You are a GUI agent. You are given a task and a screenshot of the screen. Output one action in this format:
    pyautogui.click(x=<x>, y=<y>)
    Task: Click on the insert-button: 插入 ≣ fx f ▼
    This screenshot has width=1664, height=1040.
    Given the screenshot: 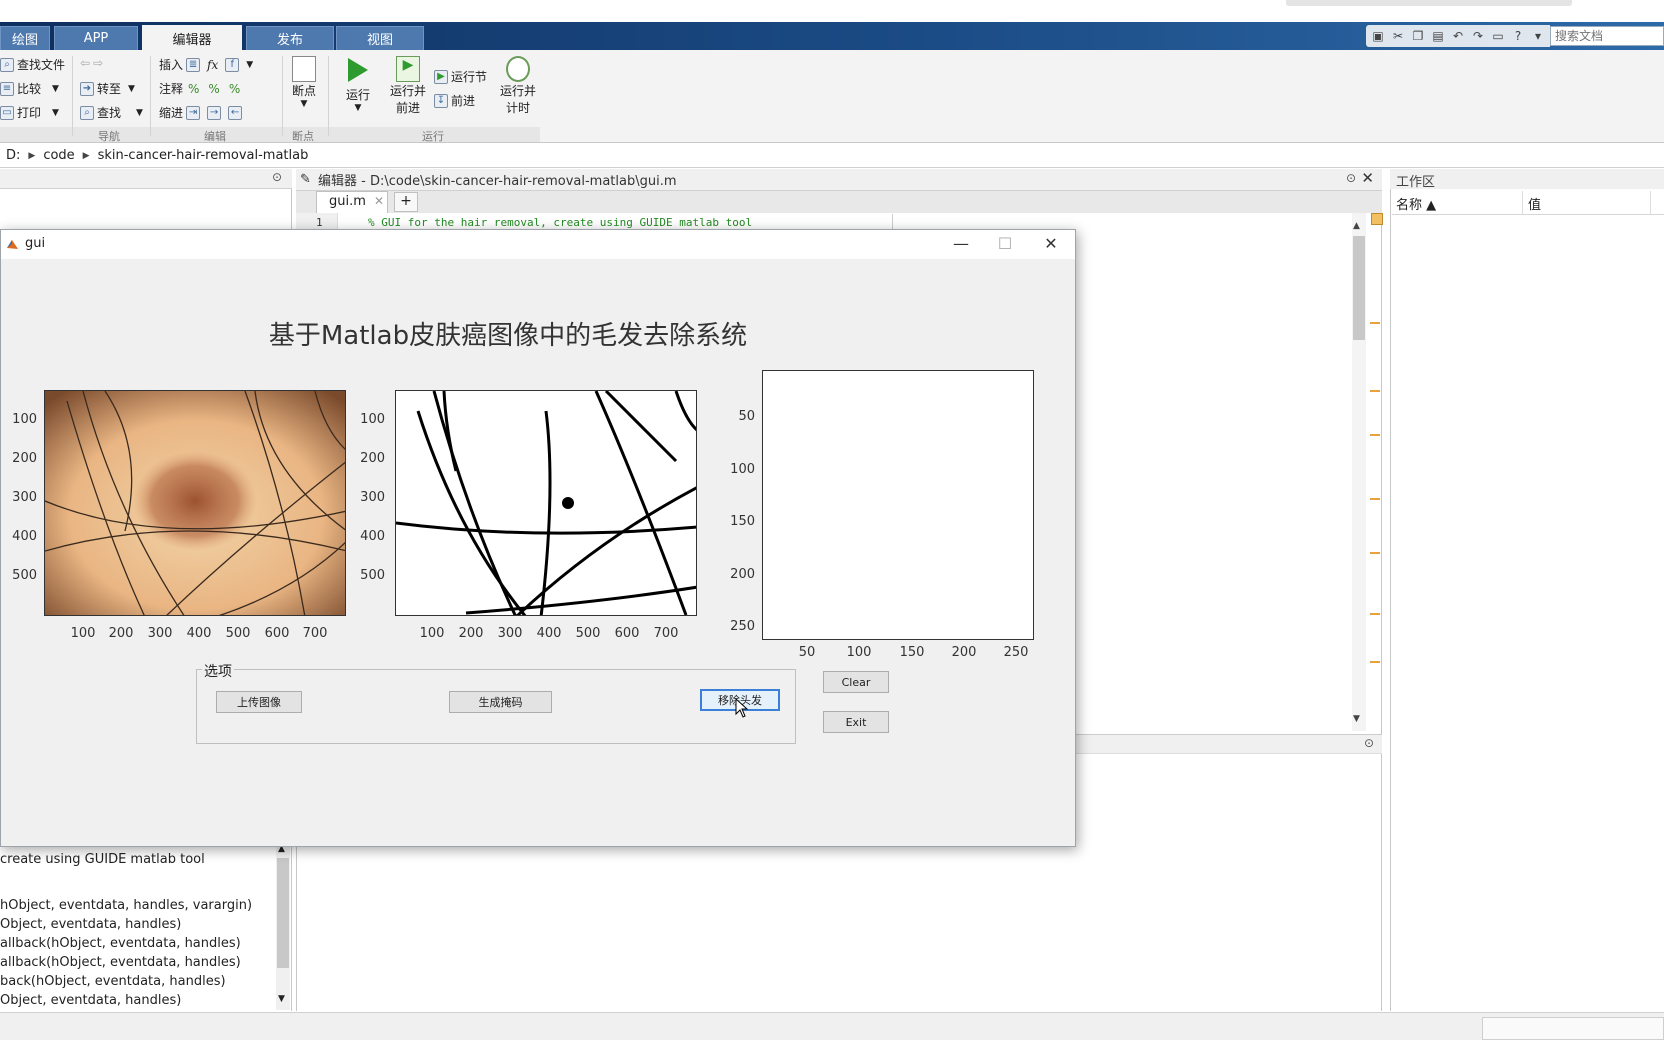 What is the action you would take?
    pyautogui.click(x=206, y=64)
    